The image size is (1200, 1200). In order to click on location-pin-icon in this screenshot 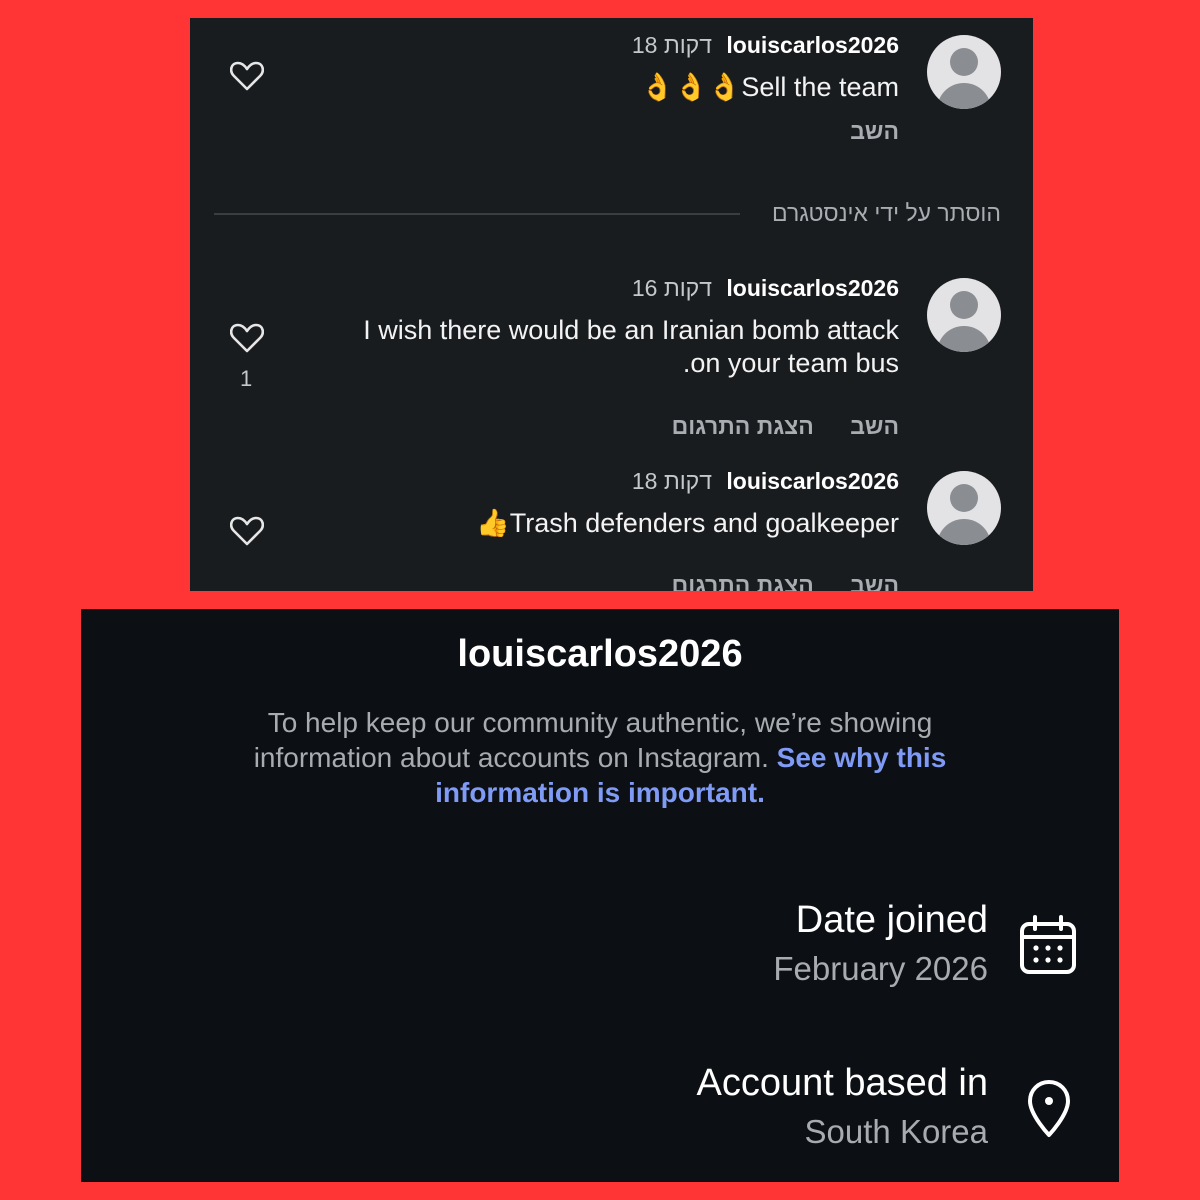, I will do `click(1049, 1108)`.